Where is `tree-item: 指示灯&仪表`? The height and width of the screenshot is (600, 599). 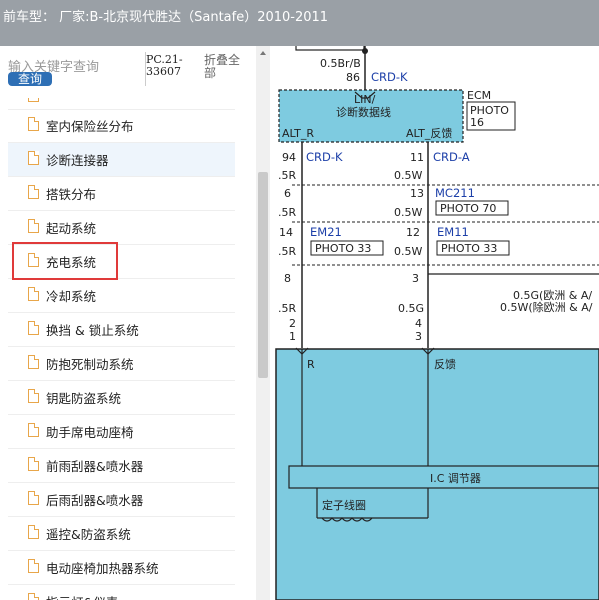
tree-item: 指示灯&仪表 is located at coordinates (121, 592).